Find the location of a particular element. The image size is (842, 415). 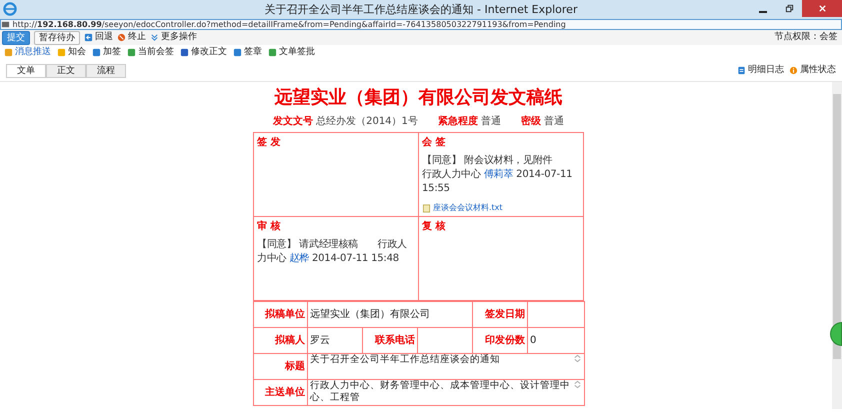

more-actions-button: 更多操作 is located at coordinates (173, 37).